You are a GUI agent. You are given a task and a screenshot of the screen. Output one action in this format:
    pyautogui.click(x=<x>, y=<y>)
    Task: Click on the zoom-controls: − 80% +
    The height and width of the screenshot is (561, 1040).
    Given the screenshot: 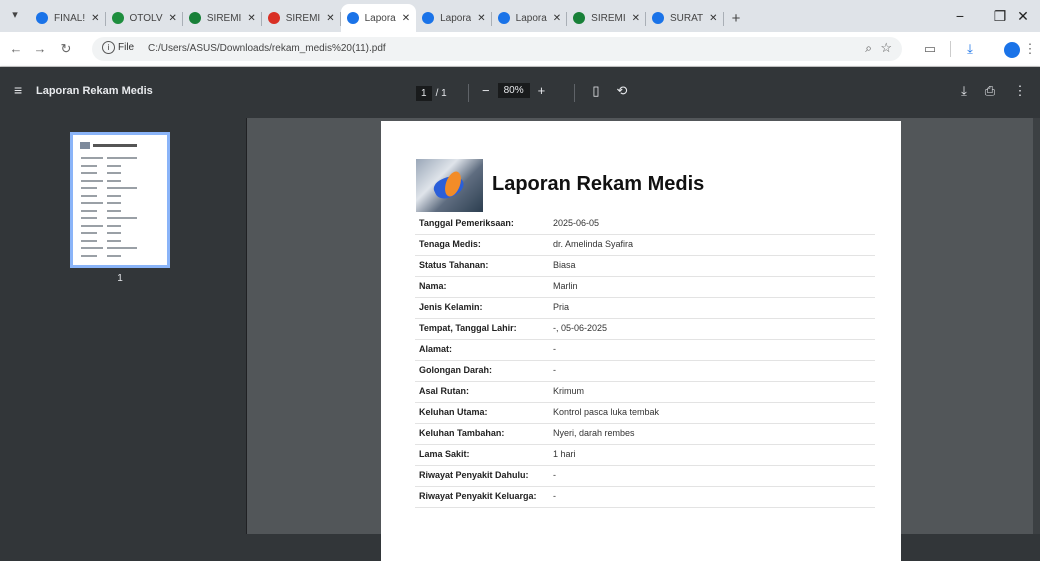 What is the action you would take?
    pyautogui.click(x=513, y=90)
    